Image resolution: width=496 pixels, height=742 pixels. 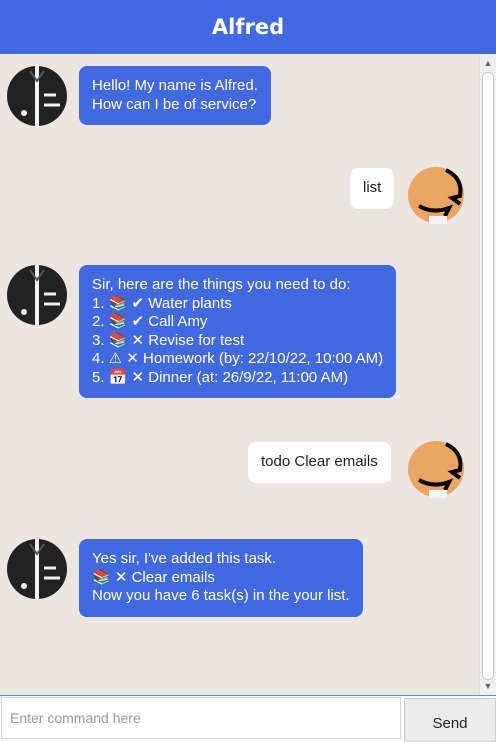 I want to click on task-list-item: 2. 📚 ✔ Call Amy, so click(x=150, y=321).